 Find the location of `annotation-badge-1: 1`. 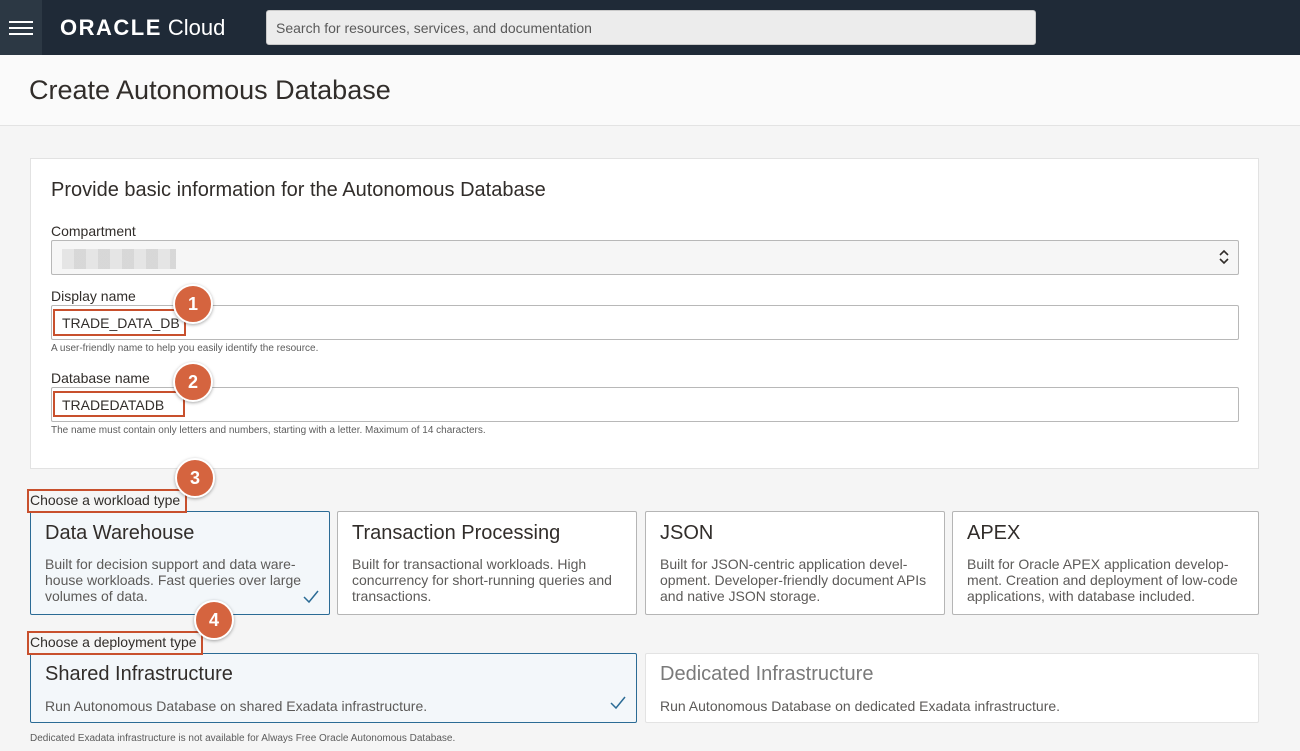

annotation-badge-1: 1 is located at coordinates (193, 304).